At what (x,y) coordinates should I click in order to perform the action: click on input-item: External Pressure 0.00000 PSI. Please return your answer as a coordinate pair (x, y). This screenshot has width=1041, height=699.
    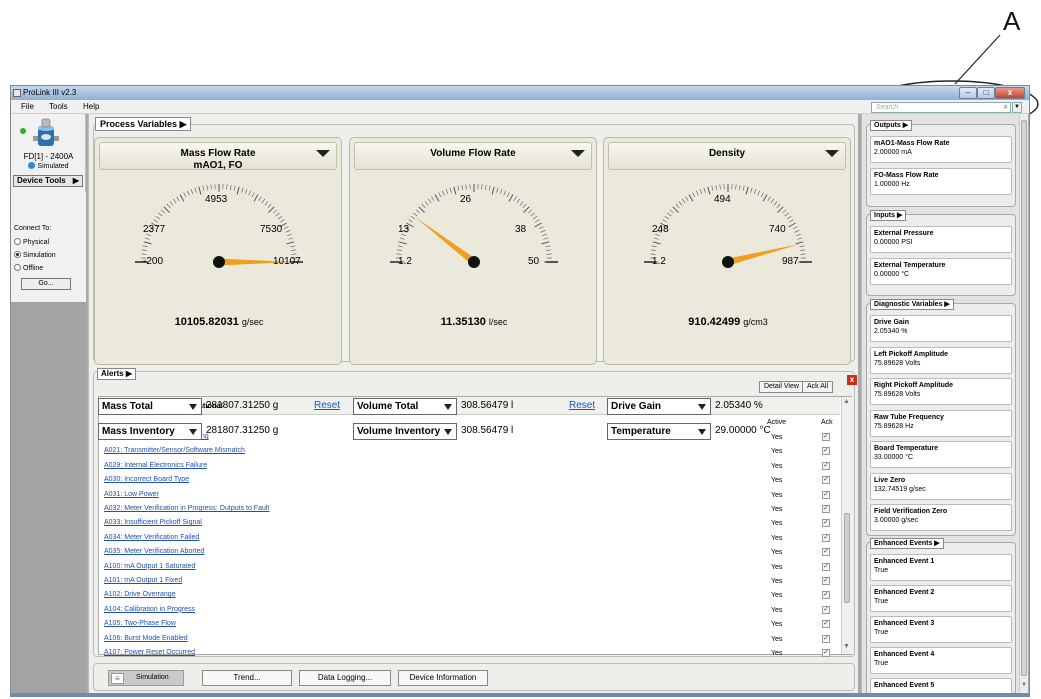
    Looking at the image, I should click on (941, 239).